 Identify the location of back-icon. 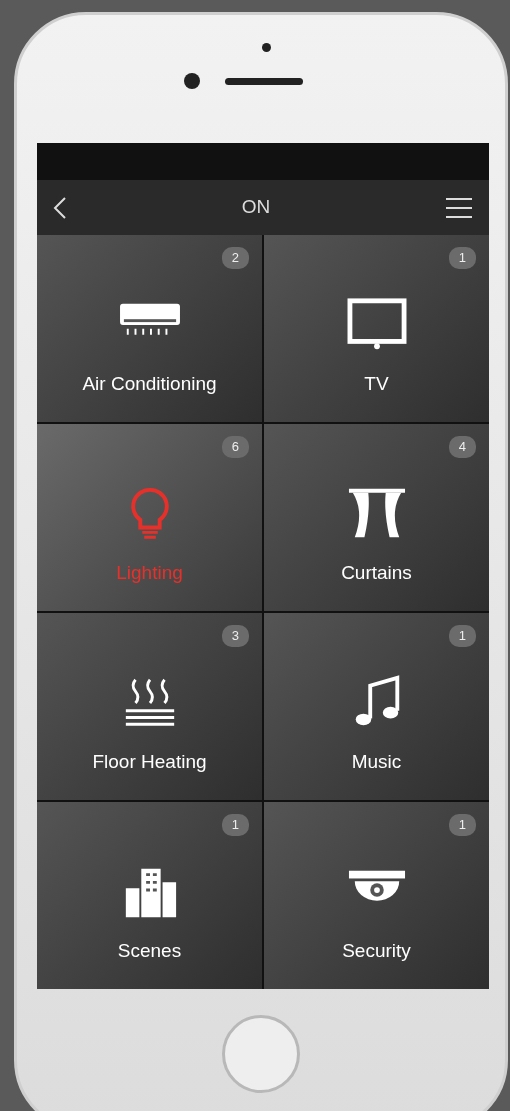
(60, 207).